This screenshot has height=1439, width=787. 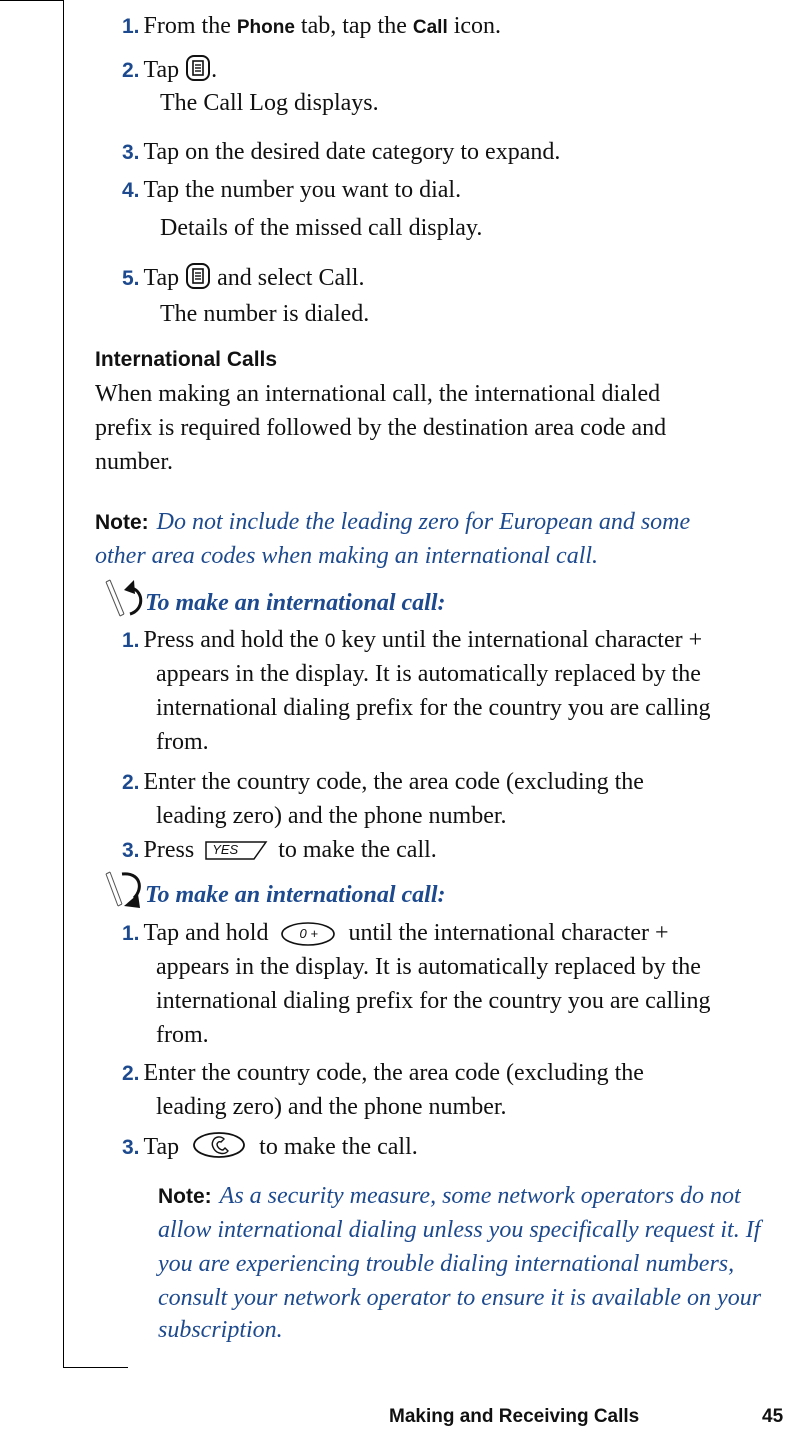 I want to click on margin-rule-bottom, so click(x=95, y=1367).